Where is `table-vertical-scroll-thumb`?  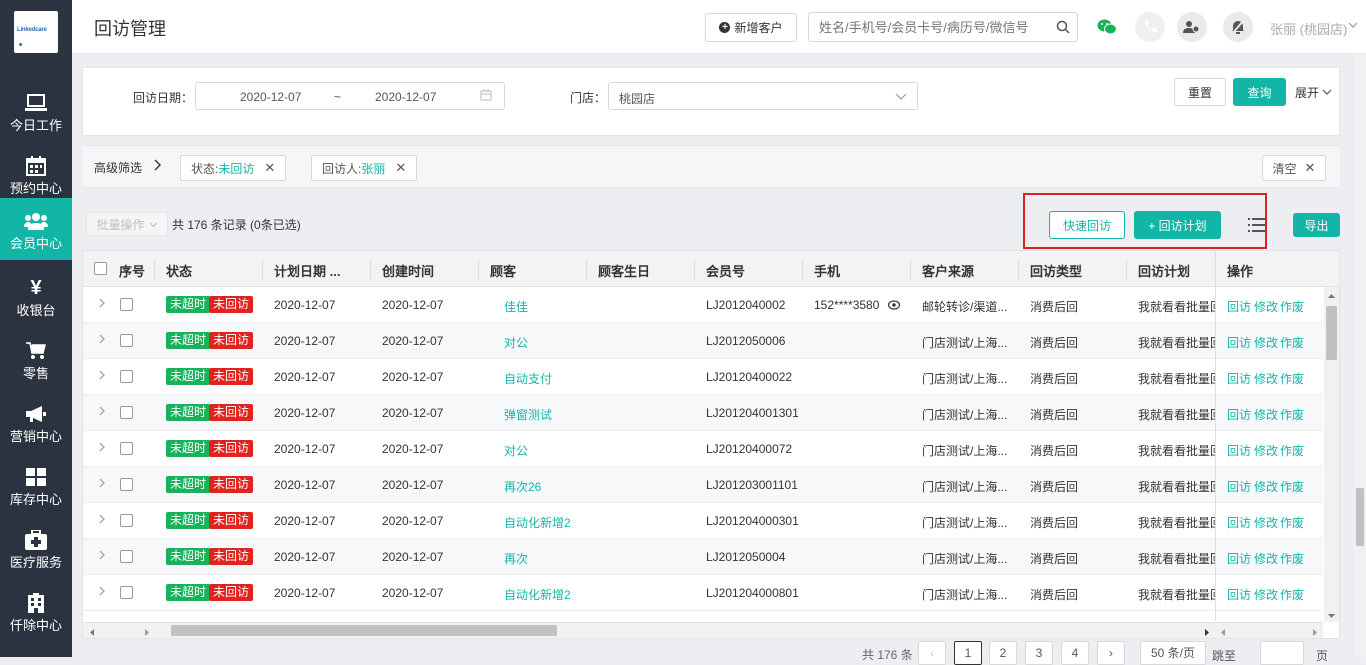
table-vertical-scroll-thumb is located at coordinates (1331, 333).